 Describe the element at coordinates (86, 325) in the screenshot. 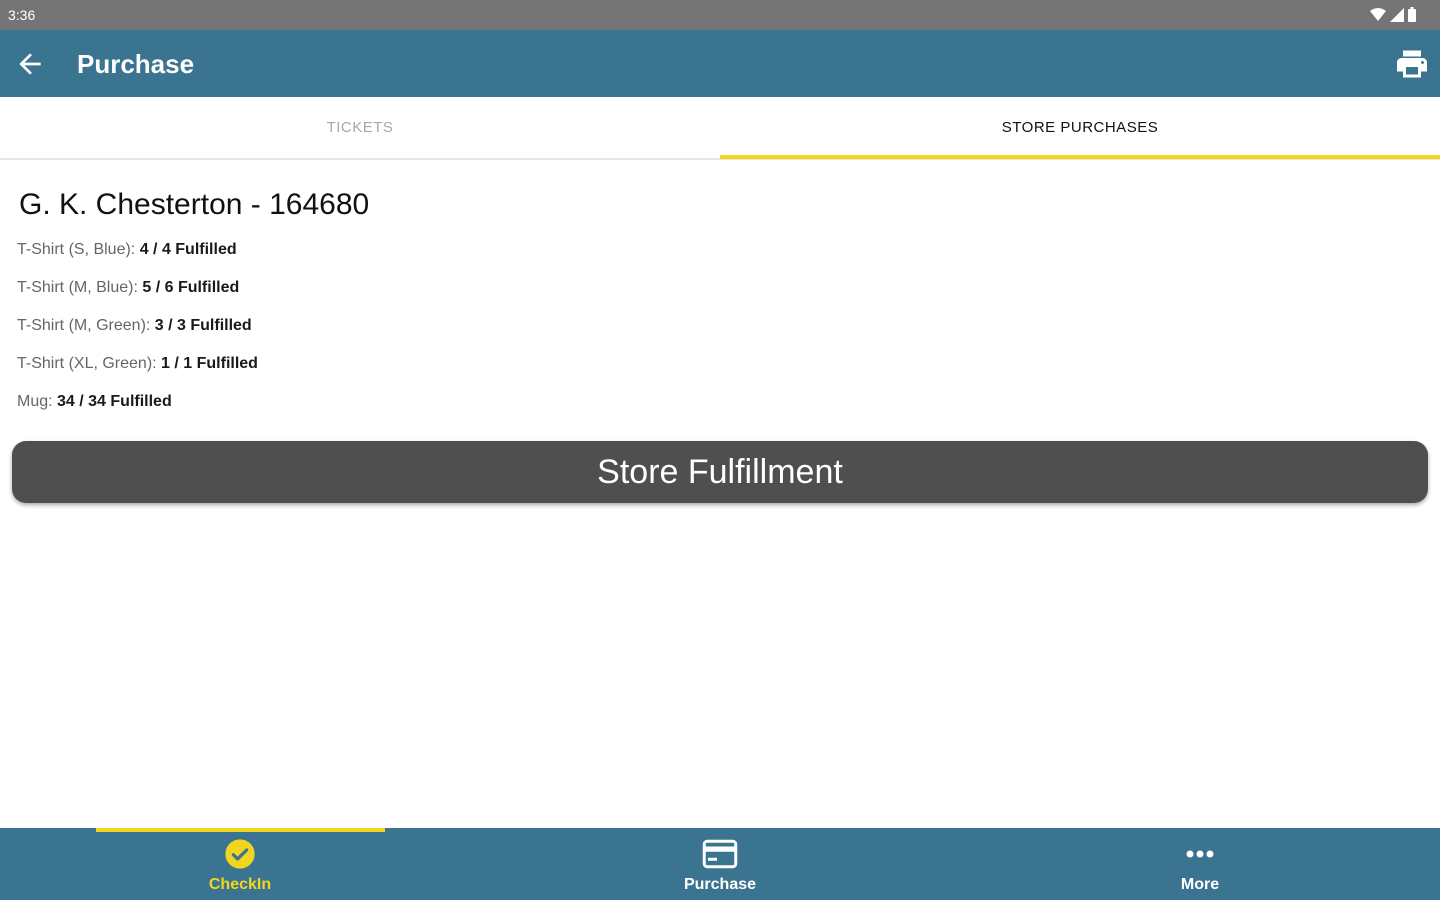

I see `item-label: T-Shirt (M, Green):` at that location.